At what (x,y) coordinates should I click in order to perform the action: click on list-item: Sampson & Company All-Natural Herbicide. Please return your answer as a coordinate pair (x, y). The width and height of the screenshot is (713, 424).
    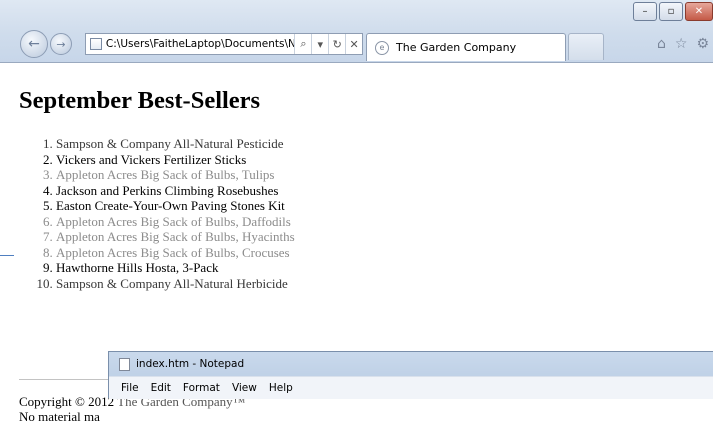
    Looking at the image, I should click on (175, 284).